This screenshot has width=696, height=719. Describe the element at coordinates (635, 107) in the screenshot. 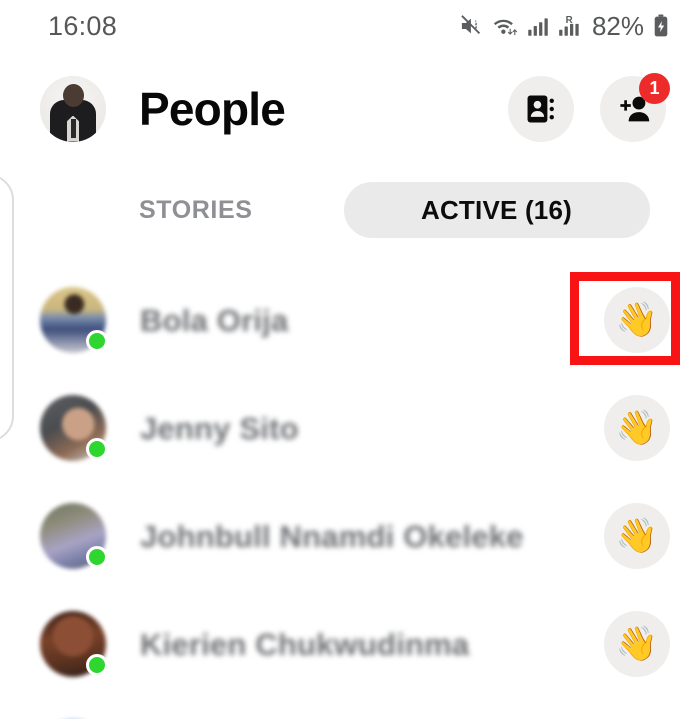

I see `add-person-button: 1` at that location.